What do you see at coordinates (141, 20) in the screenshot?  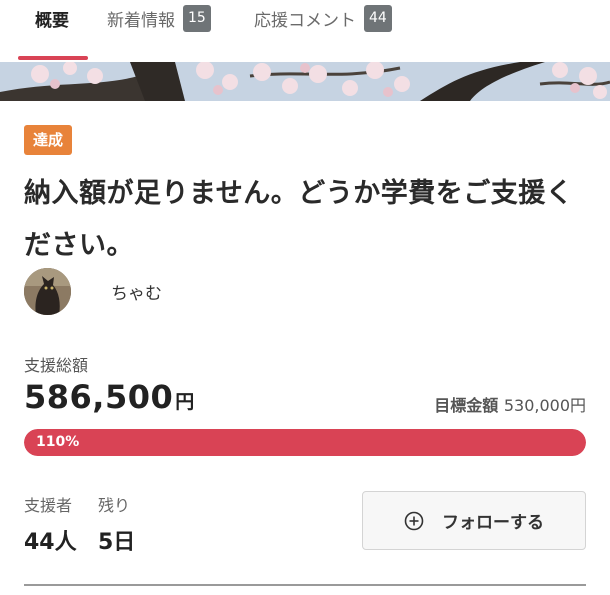 I see `tab-news-label: 新着情報` at bounding box center [141, 20].